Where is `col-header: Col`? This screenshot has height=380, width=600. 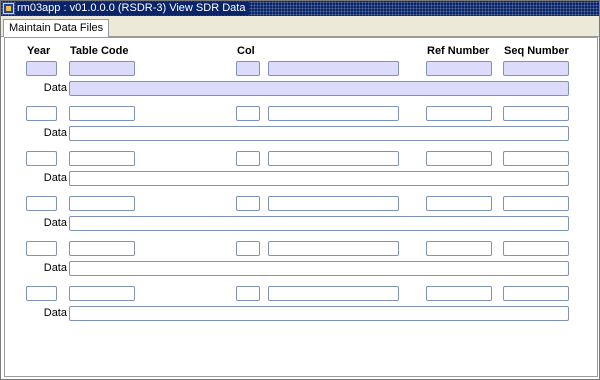
col-header: Col is located at coordinates (246, 51).